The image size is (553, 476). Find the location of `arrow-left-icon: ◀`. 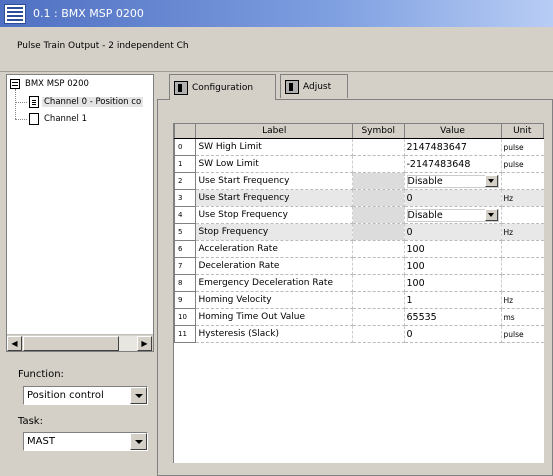

arrow-left-icon: ◀ is located at coordinates (14, 343).